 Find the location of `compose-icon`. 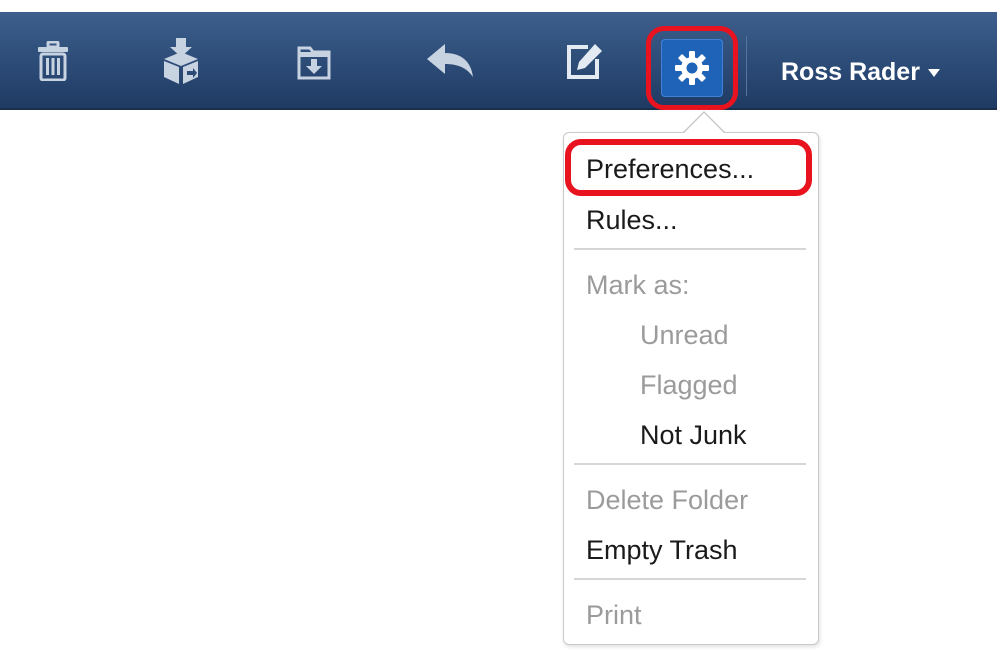

compose-icon is located at coordinates (584, 61).